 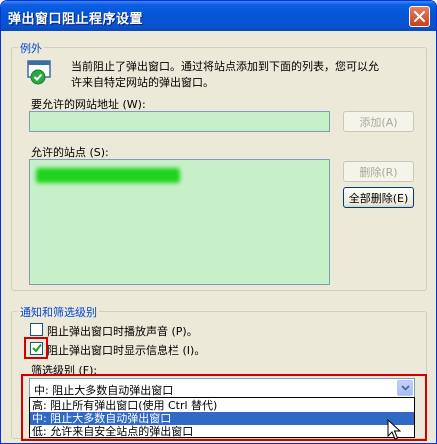 What do you see at coordinates (36, 329) in the screenshot?
I see `play-sound-checkbox` at bounding box center [36, 329].